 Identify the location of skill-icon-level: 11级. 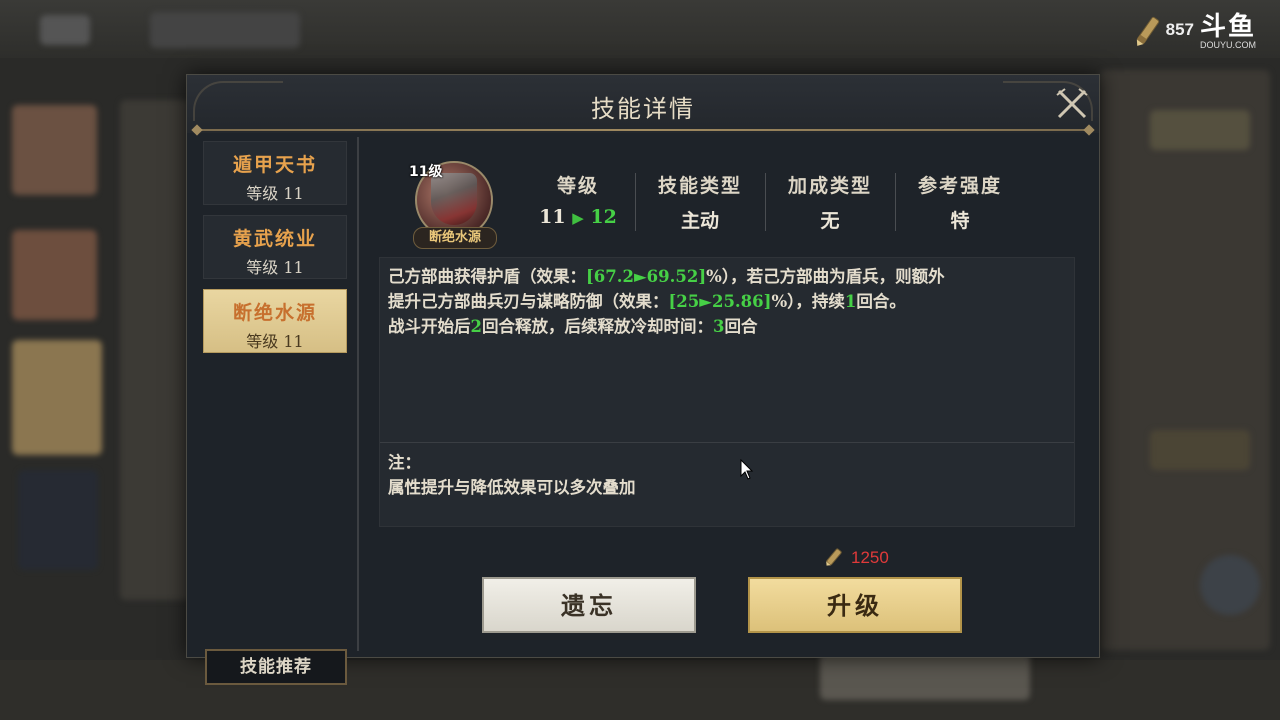
(426, 172).